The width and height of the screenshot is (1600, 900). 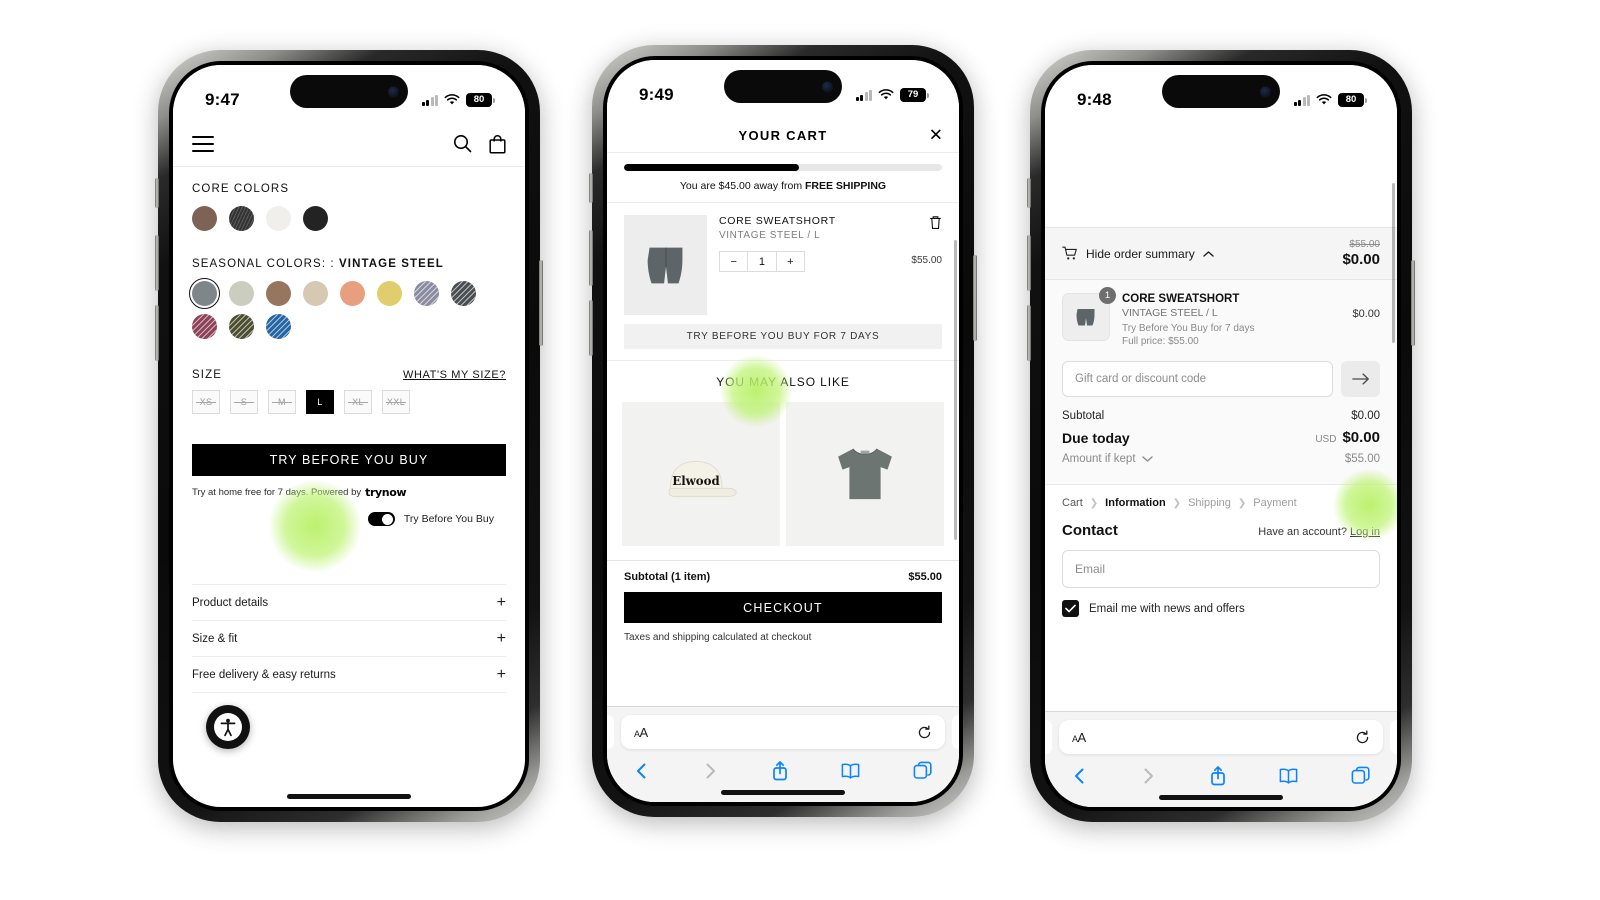 What do you see at coordinates (783, 577) in the screenshot?
I see `cart-subtotal-row: Subtotal (1 item) $55.00` at bounding box center [783, 577].